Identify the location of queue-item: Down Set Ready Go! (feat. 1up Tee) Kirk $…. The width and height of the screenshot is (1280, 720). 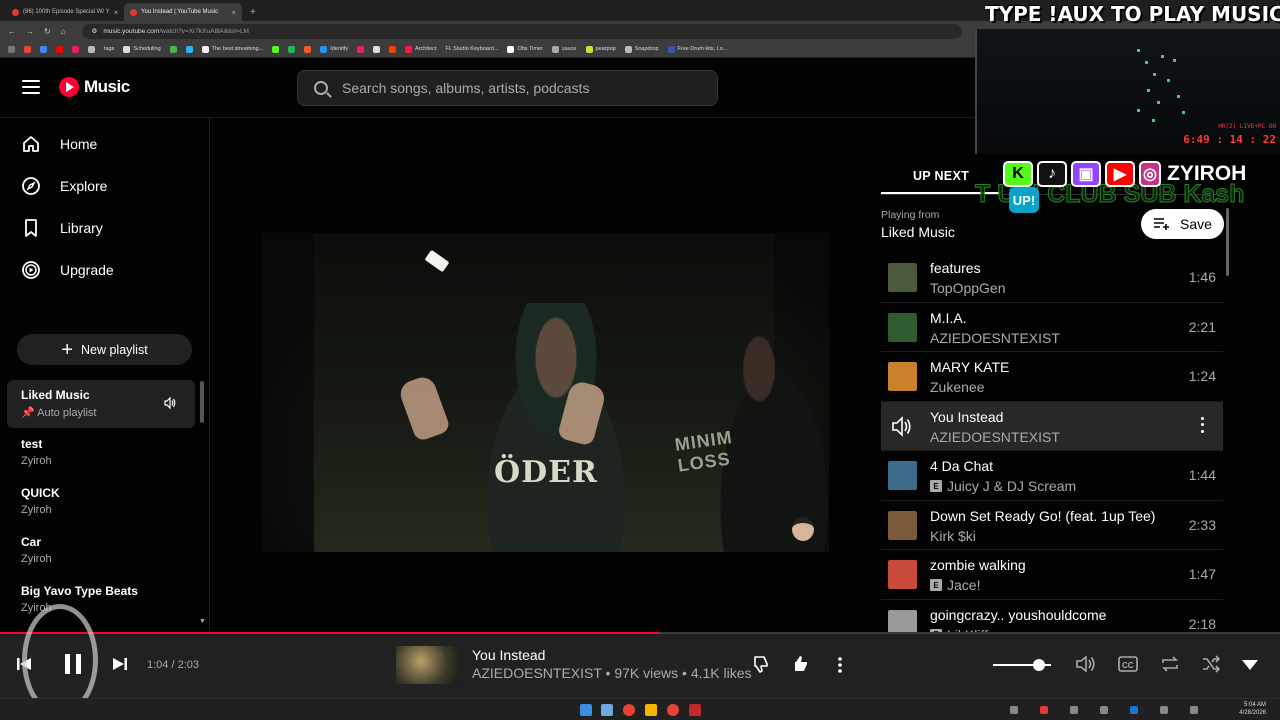
(1052, 525).